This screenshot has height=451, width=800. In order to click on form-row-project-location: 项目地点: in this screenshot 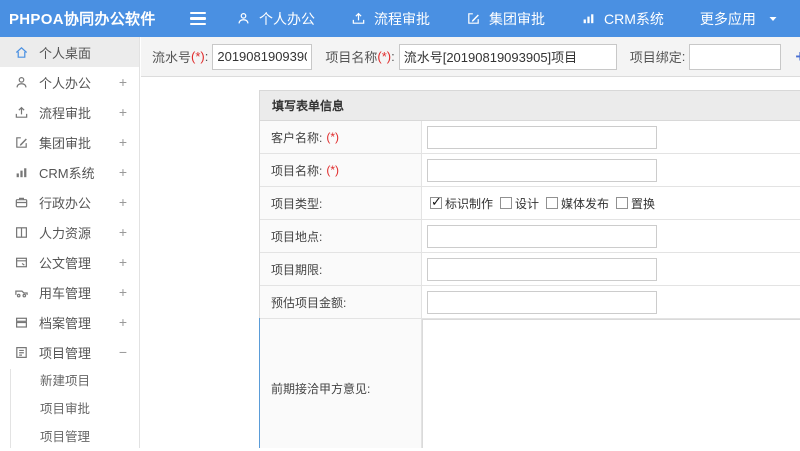, I will do `click(530, 236)`.